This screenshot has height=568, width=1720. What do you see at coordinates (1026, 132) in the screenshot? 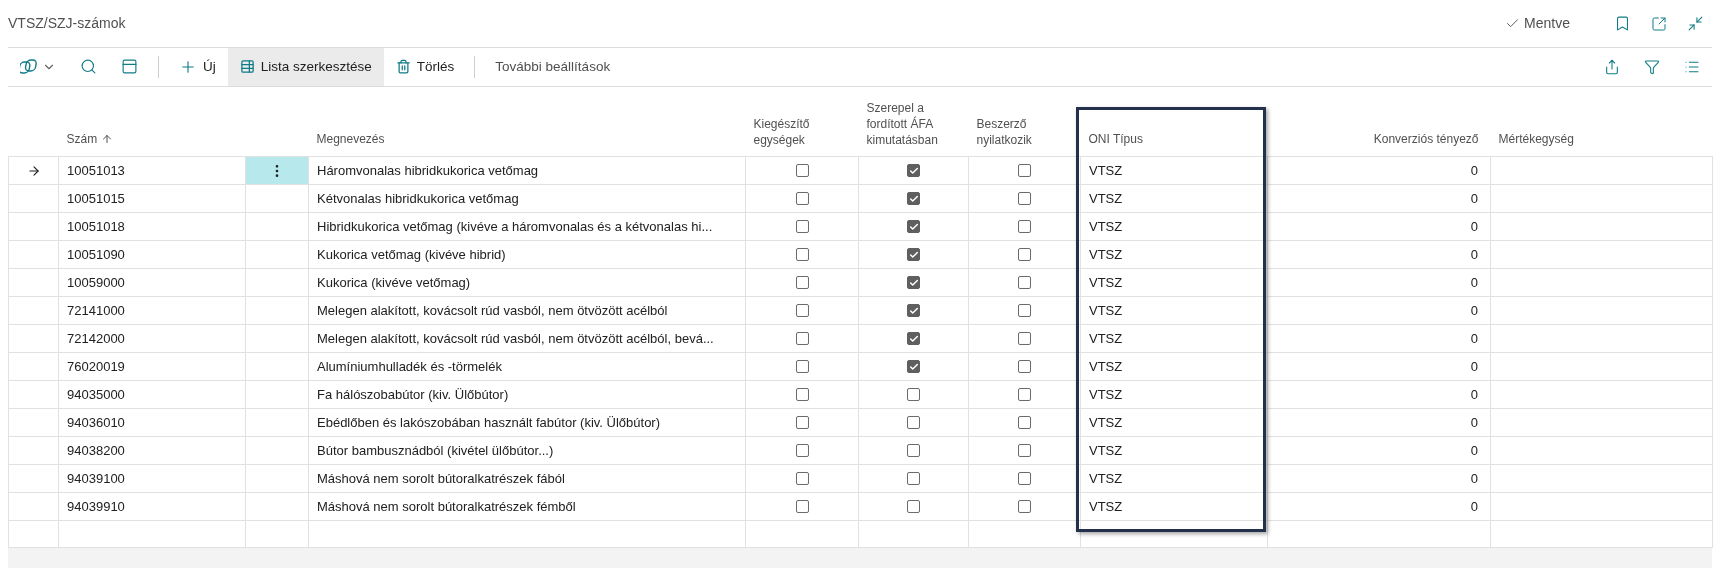
I see `column-header: Beszerző nyilatkozik` at bounding box center [1026, 132].